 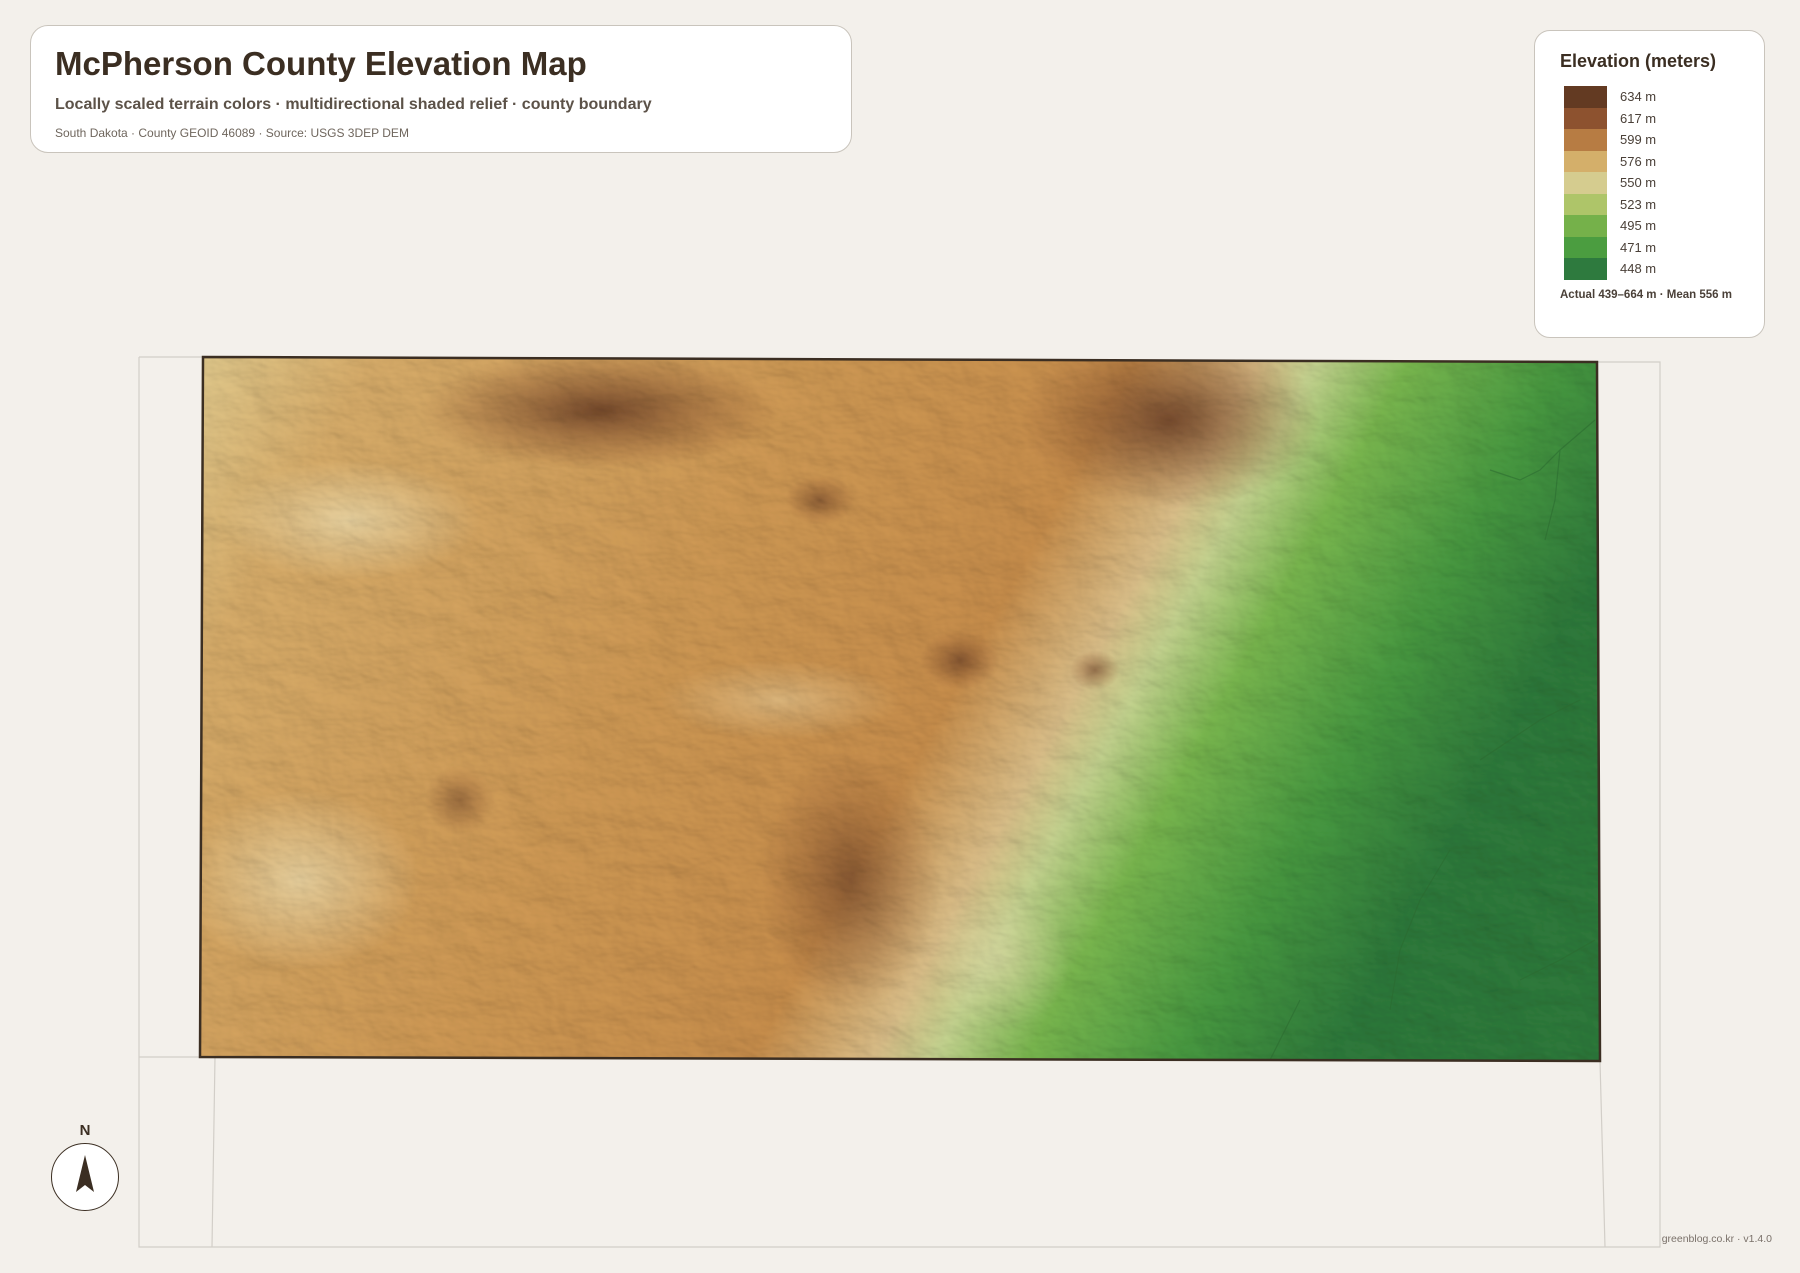 What do you see at coordinates (1638, 247) in the screenshot?
I see `legend-label: 471 m` at bounding box center [1638, 247].